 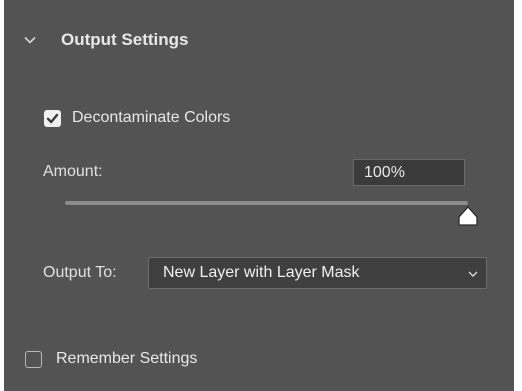 I want to click on remember-settings-option: Remember Settings, so click(x=111, y=359).